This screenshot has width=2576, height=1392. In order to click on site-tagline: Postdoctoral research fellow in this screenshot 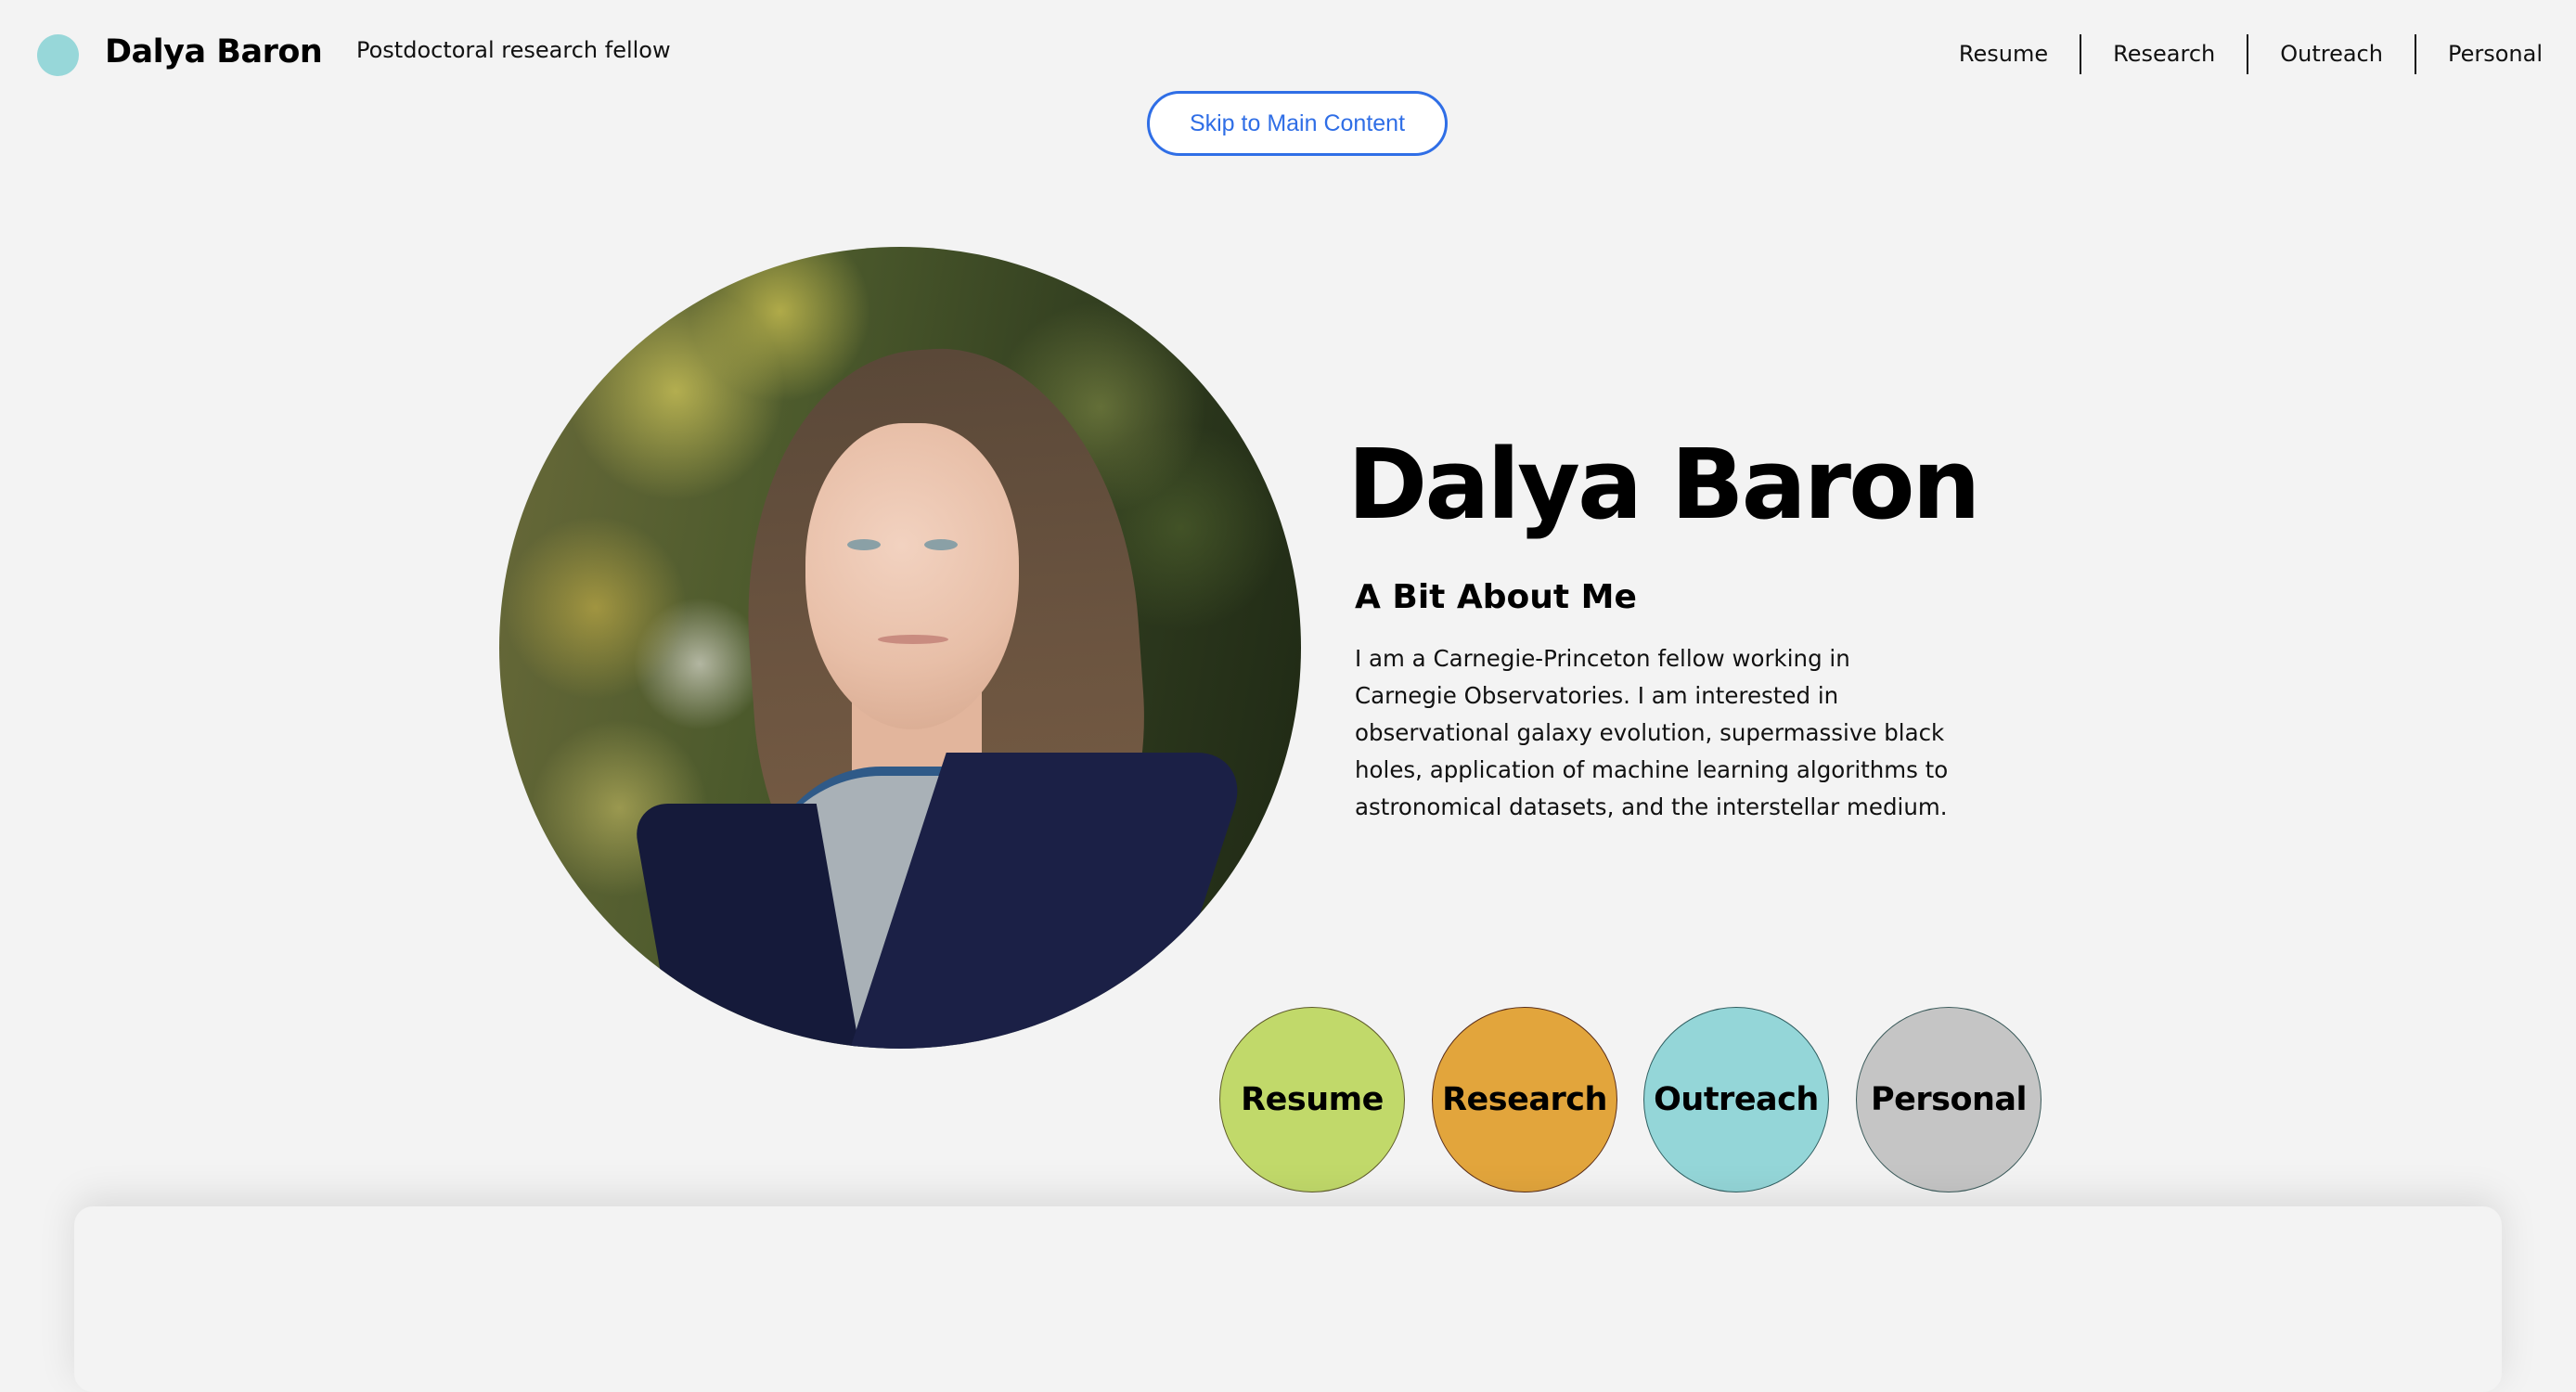, I will do `click(513, 50)`.